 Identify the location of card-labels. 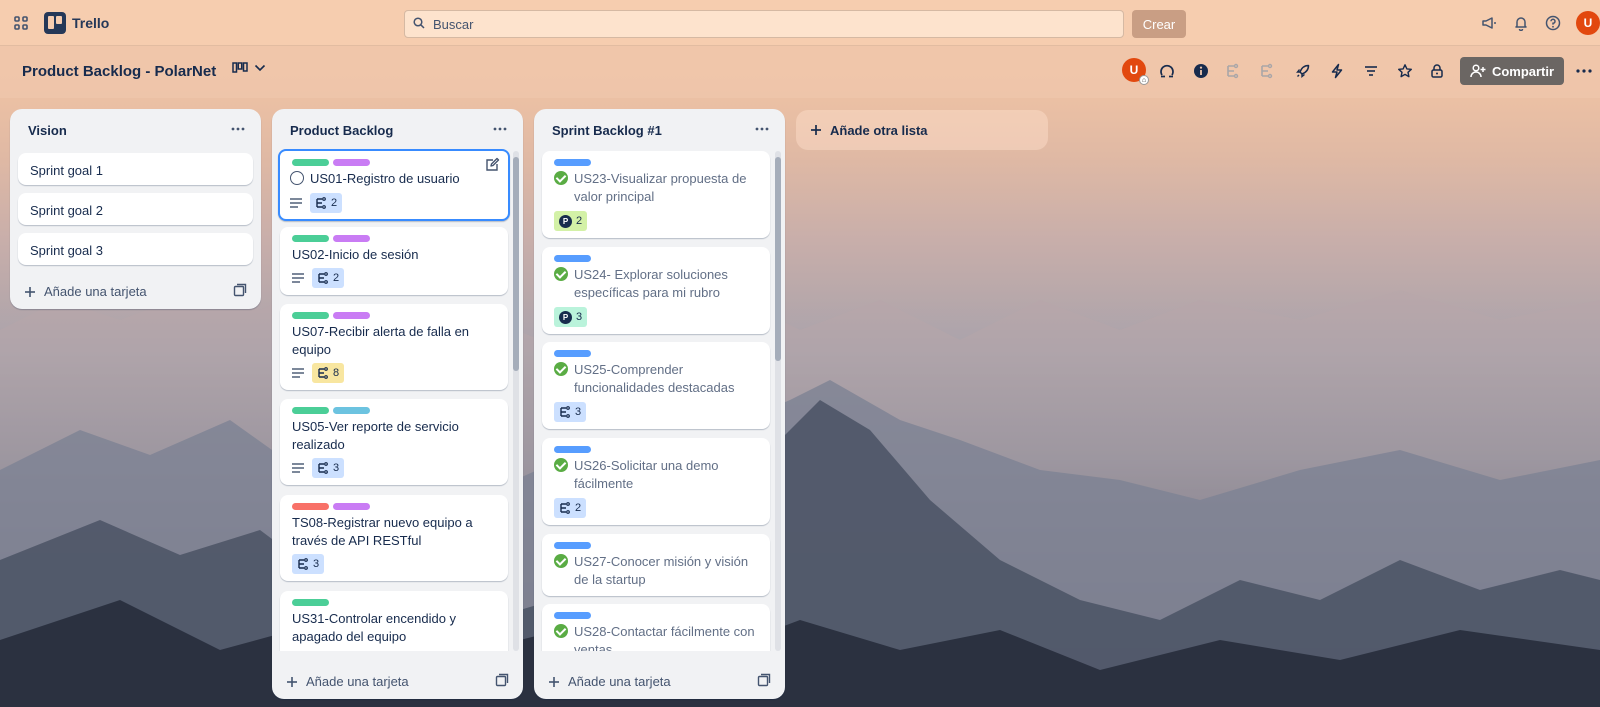
(331, 506).